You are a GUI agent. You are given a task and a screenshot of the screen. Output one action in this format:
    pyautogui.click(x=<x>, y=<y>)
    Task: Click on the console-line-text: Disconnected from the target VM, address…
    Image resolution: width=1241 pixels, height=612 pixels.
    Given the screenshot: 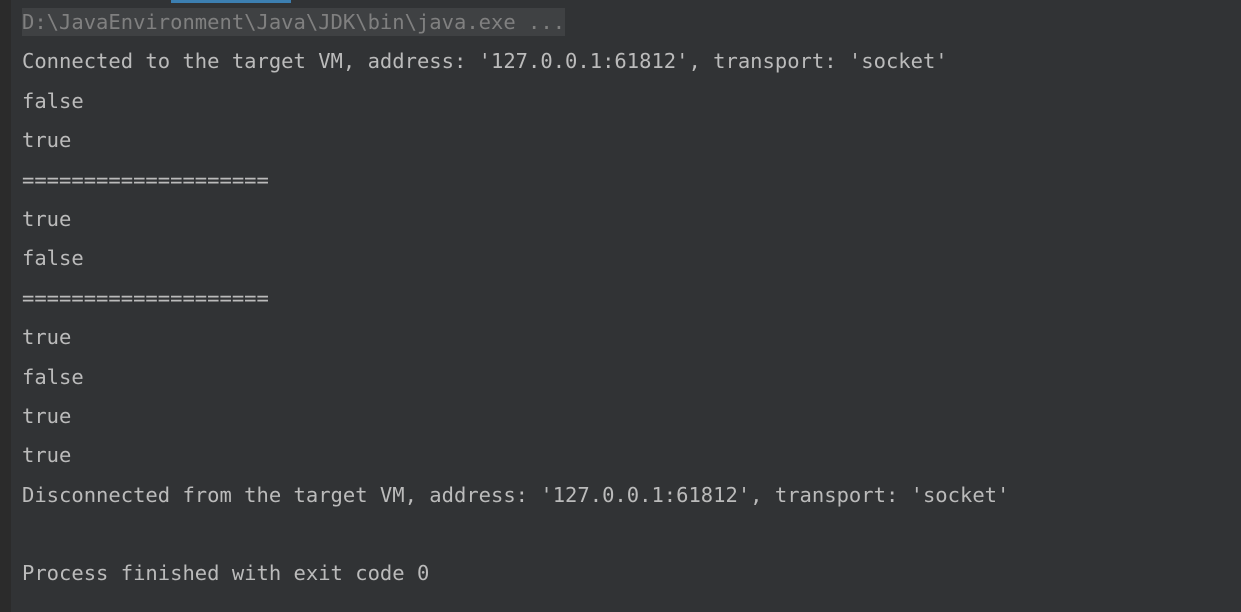 What is the action you would take?
    pyautogui.click(x=516, y=494)
    